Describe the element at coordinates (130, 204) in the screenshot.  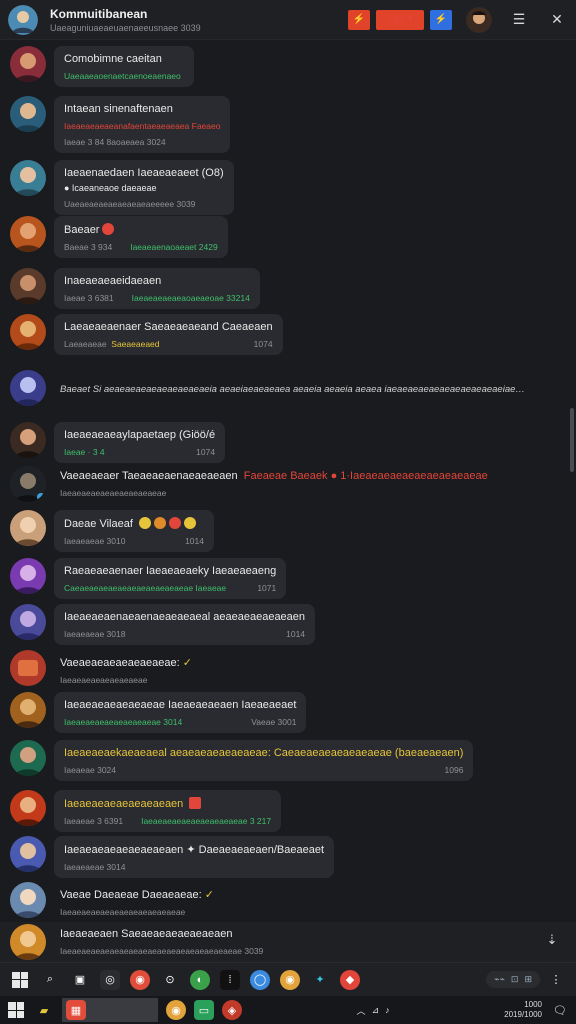
I see `message-meta: Uaeaeaeaeaeaeaeaeaeeeee 3039` at that location.